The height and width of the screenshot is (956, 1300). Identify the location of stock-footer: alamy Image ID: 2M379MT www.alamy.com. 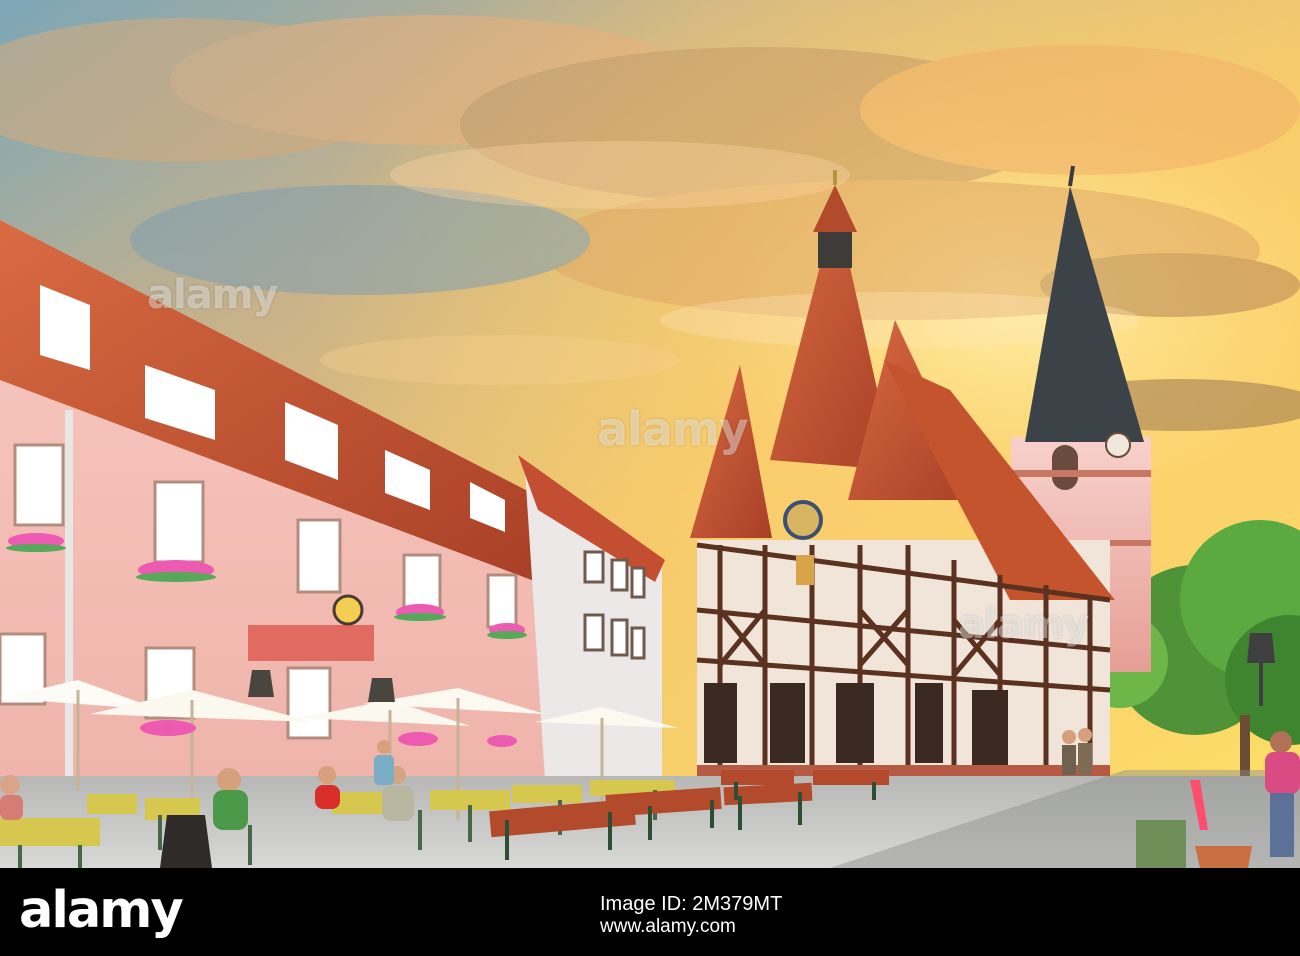
(650, 912).